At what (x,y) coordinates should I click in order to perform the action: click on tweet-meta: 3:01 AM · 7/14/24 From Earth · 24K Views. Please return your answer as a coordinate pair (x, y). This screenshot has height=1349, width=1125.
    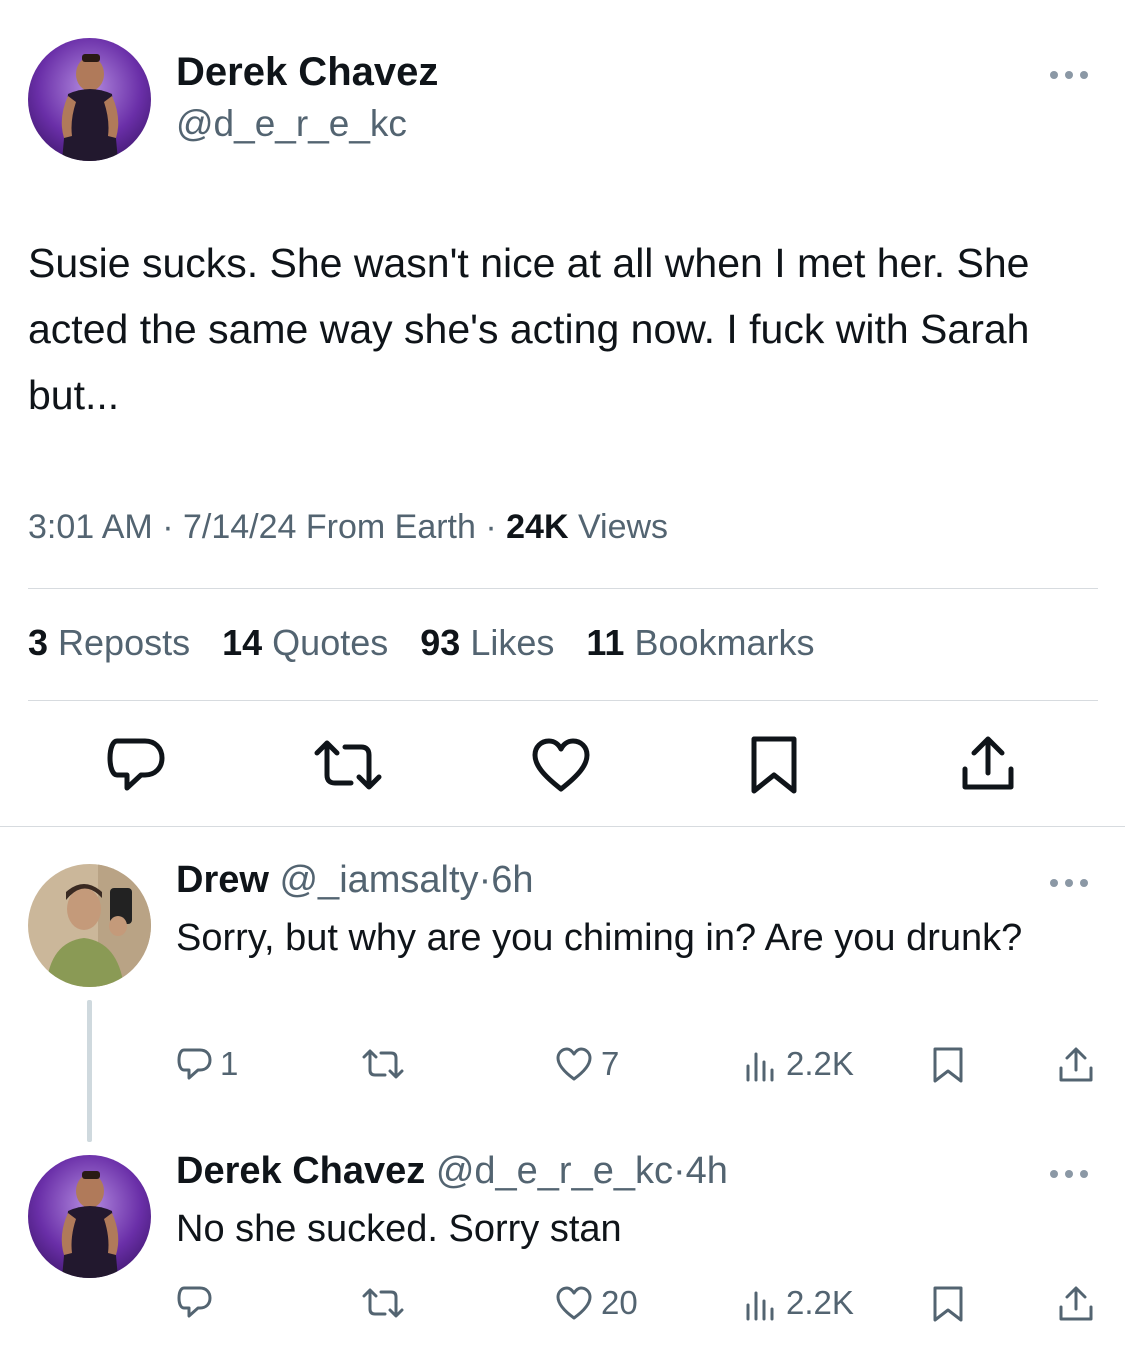
    Looking at the image, I should click on (348, 527).